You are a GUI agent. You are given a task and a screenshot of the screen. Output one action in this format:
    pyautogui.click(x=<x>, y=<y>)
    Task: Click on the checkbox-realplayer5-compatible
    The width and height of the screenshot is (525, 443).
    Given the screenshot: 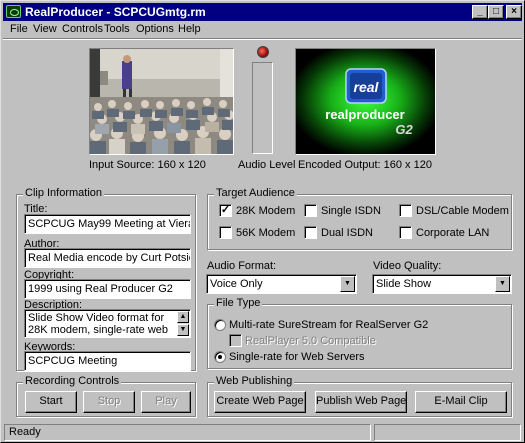 What is the action you would take?
    pyautogui.click(x=235, y=340)
    